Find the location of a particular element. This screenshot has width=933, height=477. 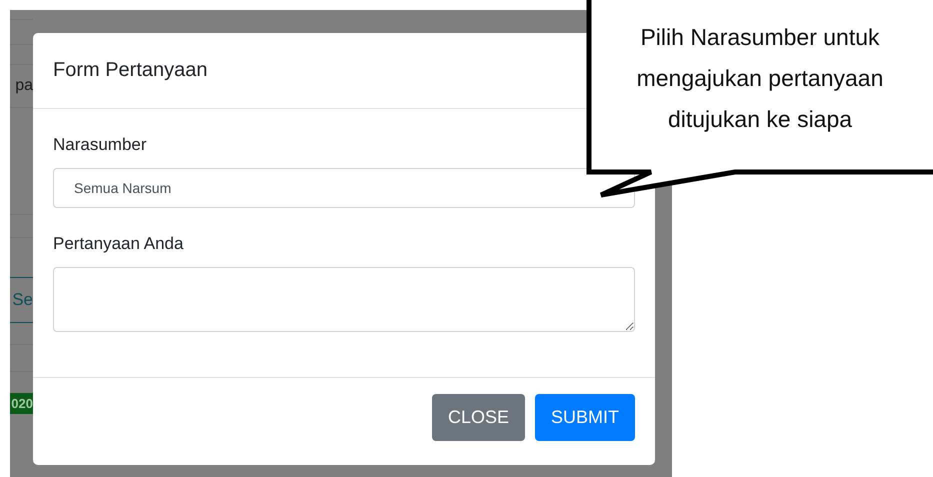

field-label: Pertanyaan Anda is located at coordinates (118, 244).